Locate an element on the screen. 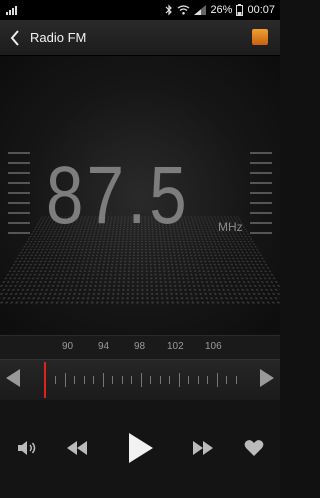  right-level-scale is located at coordinates (261, 193).